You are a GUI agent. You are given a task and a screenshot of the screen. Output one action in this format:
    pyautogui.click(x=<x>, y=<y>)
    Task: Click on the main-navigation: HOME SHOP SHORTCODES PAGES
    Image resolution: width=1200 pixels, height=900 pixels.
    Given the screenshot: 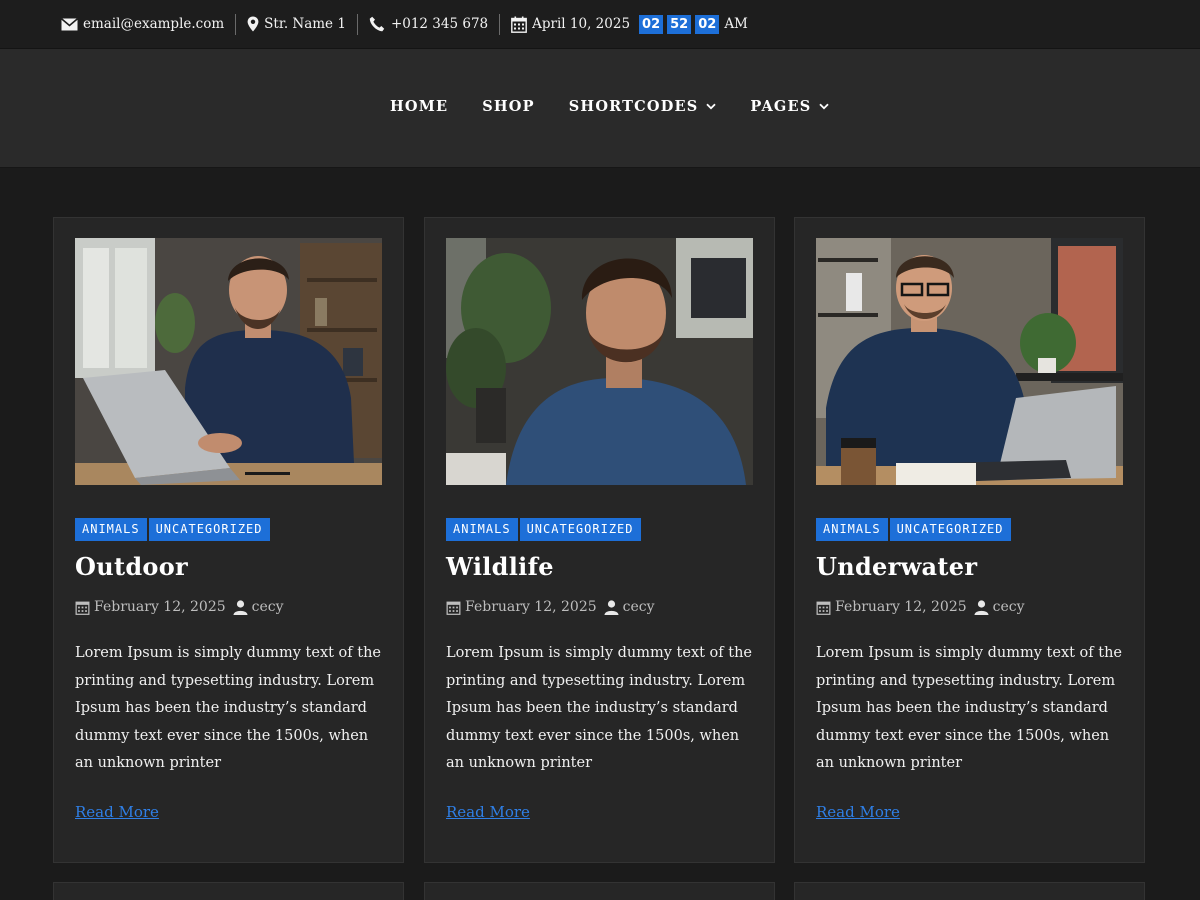 What is the action you would take?
    pyautogui.click(x=600, y=108)
    